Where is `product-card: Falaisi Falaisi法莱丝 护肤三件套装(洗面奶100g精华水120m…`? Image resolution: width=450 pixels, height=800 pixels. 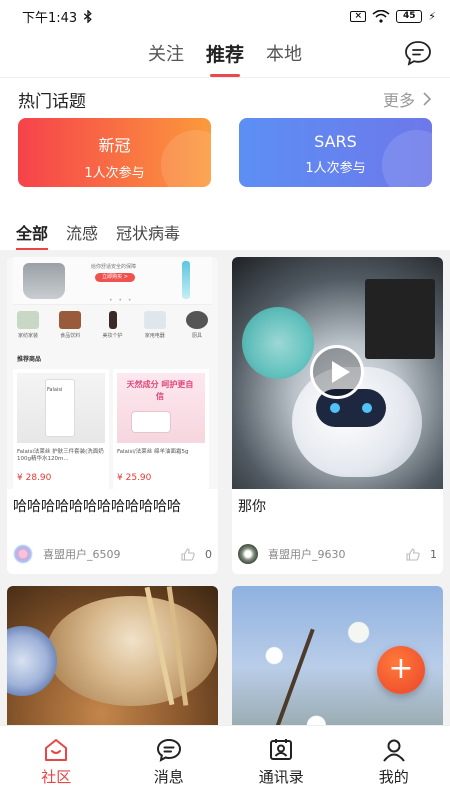 product-card: Falaisi Falaisi法莱丝 护肤三件套装(洗面奶100g精华水120m… is located at coordinates (61, 429).